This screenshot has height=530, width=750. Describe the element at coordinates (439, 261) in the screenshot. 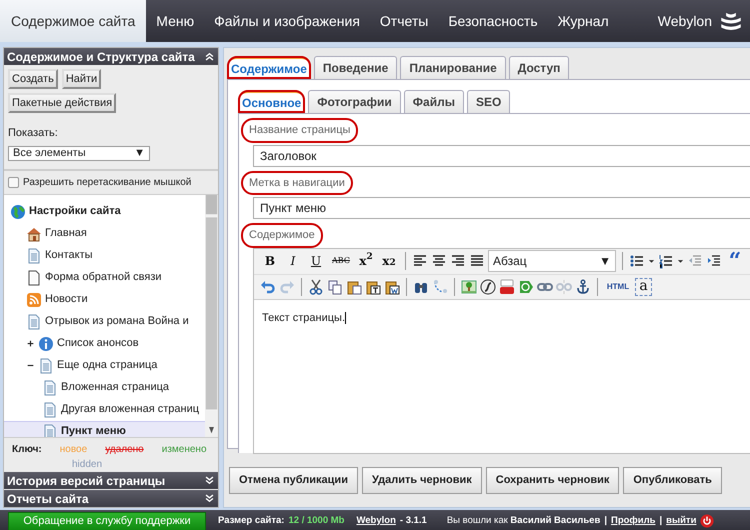

I see `align-center-icon` at that location.